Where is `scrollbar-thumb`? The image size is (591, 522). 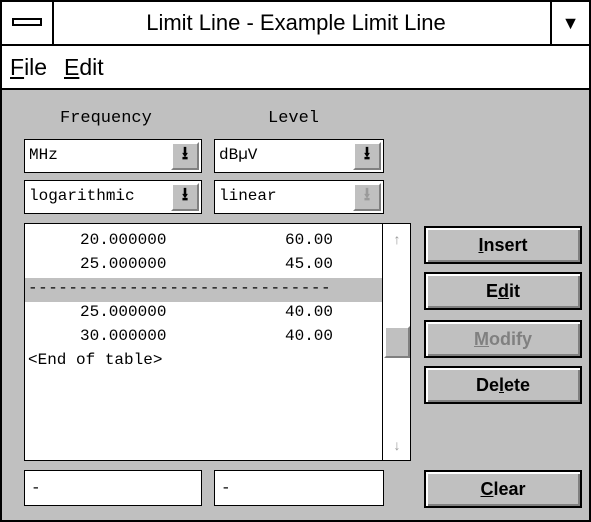 scrollbar-thumb is located at coordinates (397, 342).